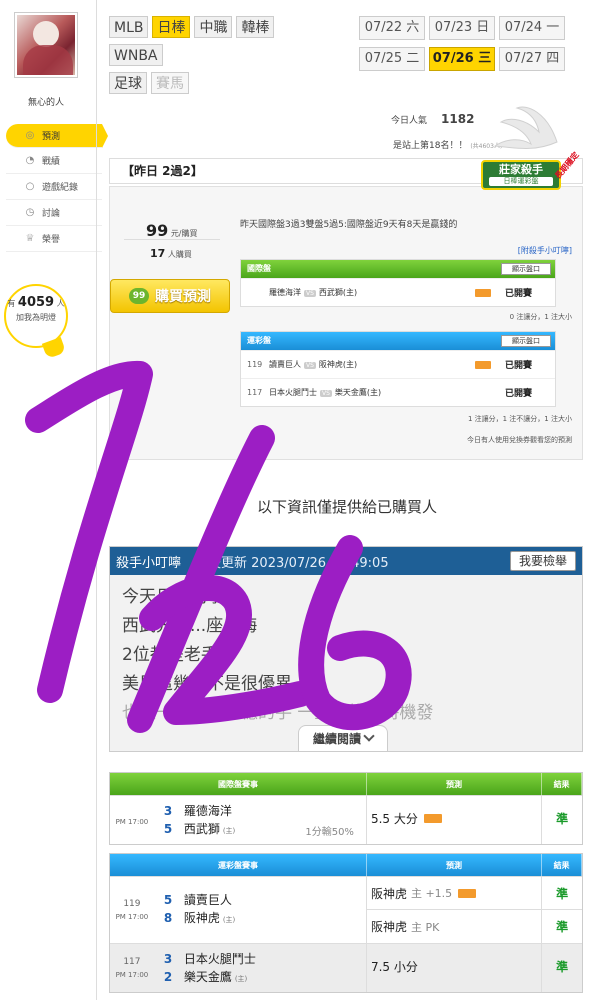 The width and height of the screenshot is (597, 1000). What do you see at coordinates (201, 829) in the screenshot?
I see `team-name: 西武獅` at bounding box center [201, 829].